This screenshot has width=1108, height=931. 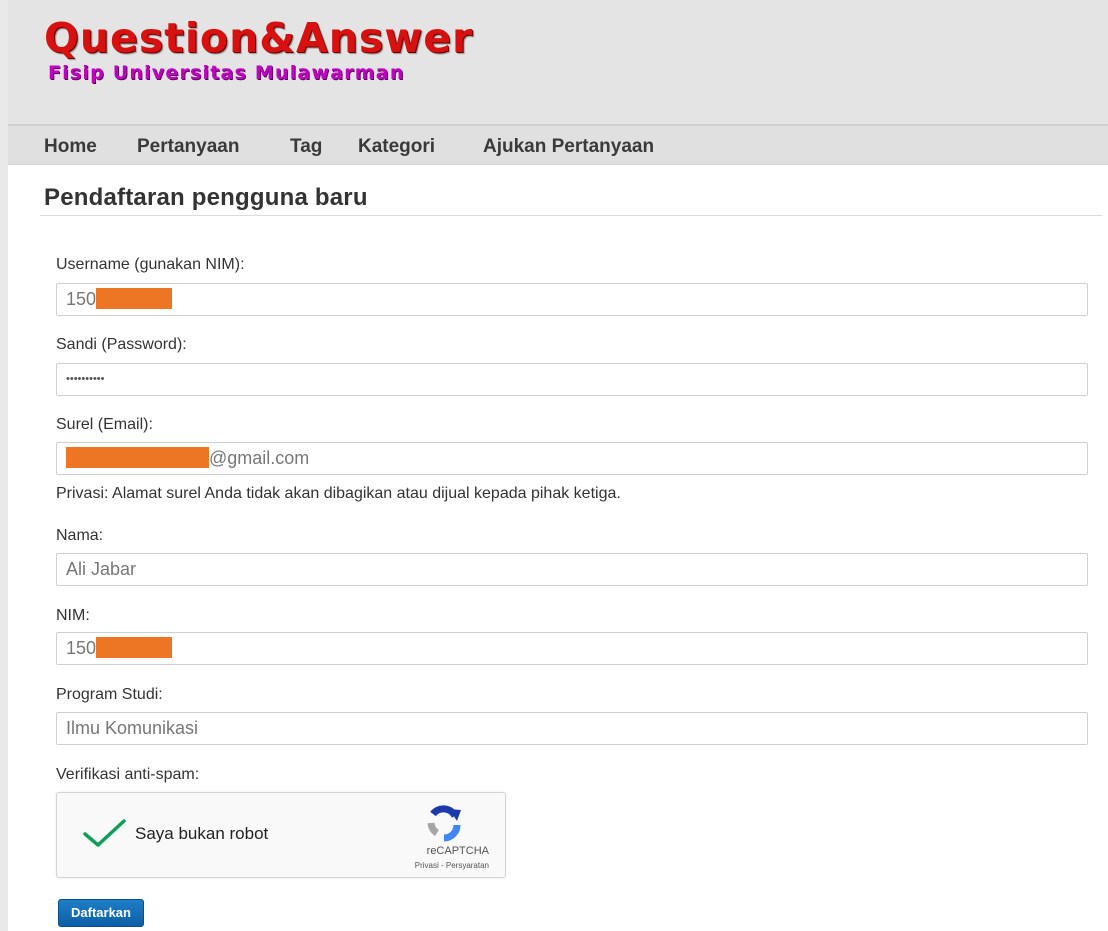 What do you see at coordinates (128, 774) in the screenshot?
I see `verification-label: Verifikasi anti-spam:` at bounding box center [128, 774].